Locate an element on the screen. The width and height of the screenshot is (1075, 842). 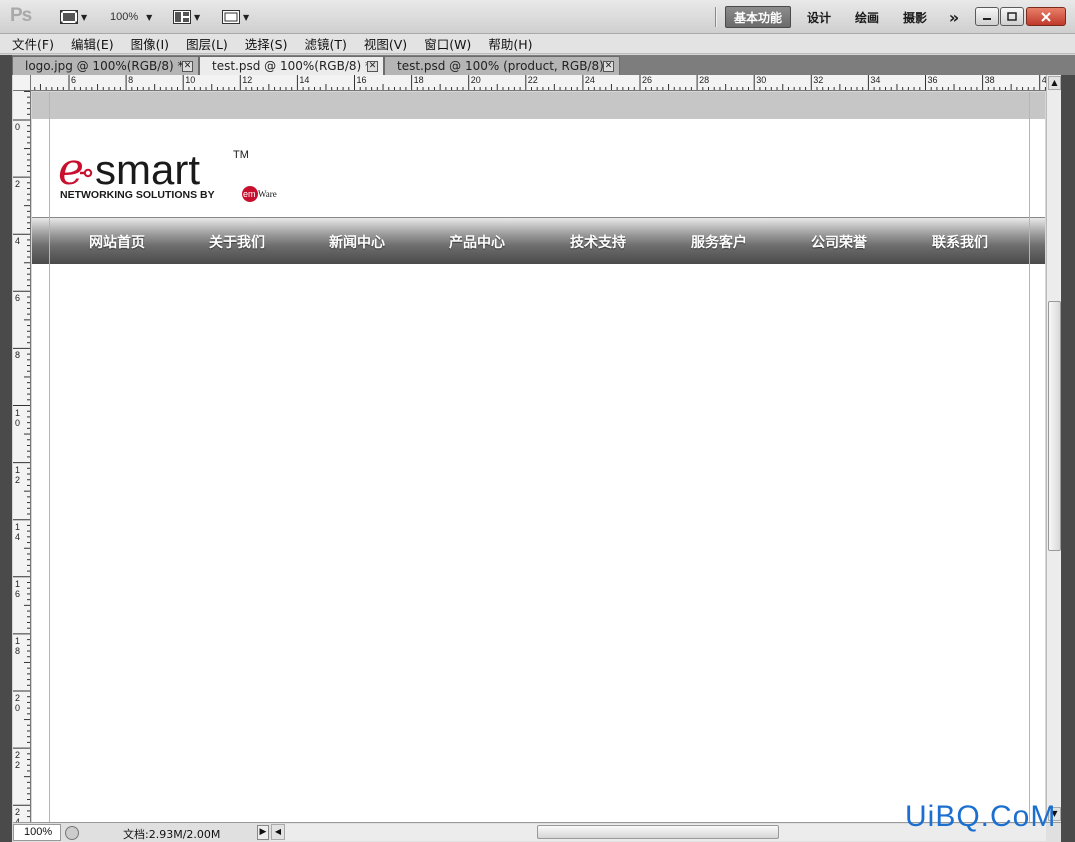
ruler-label: 30 is located at coordinates (761, 80).